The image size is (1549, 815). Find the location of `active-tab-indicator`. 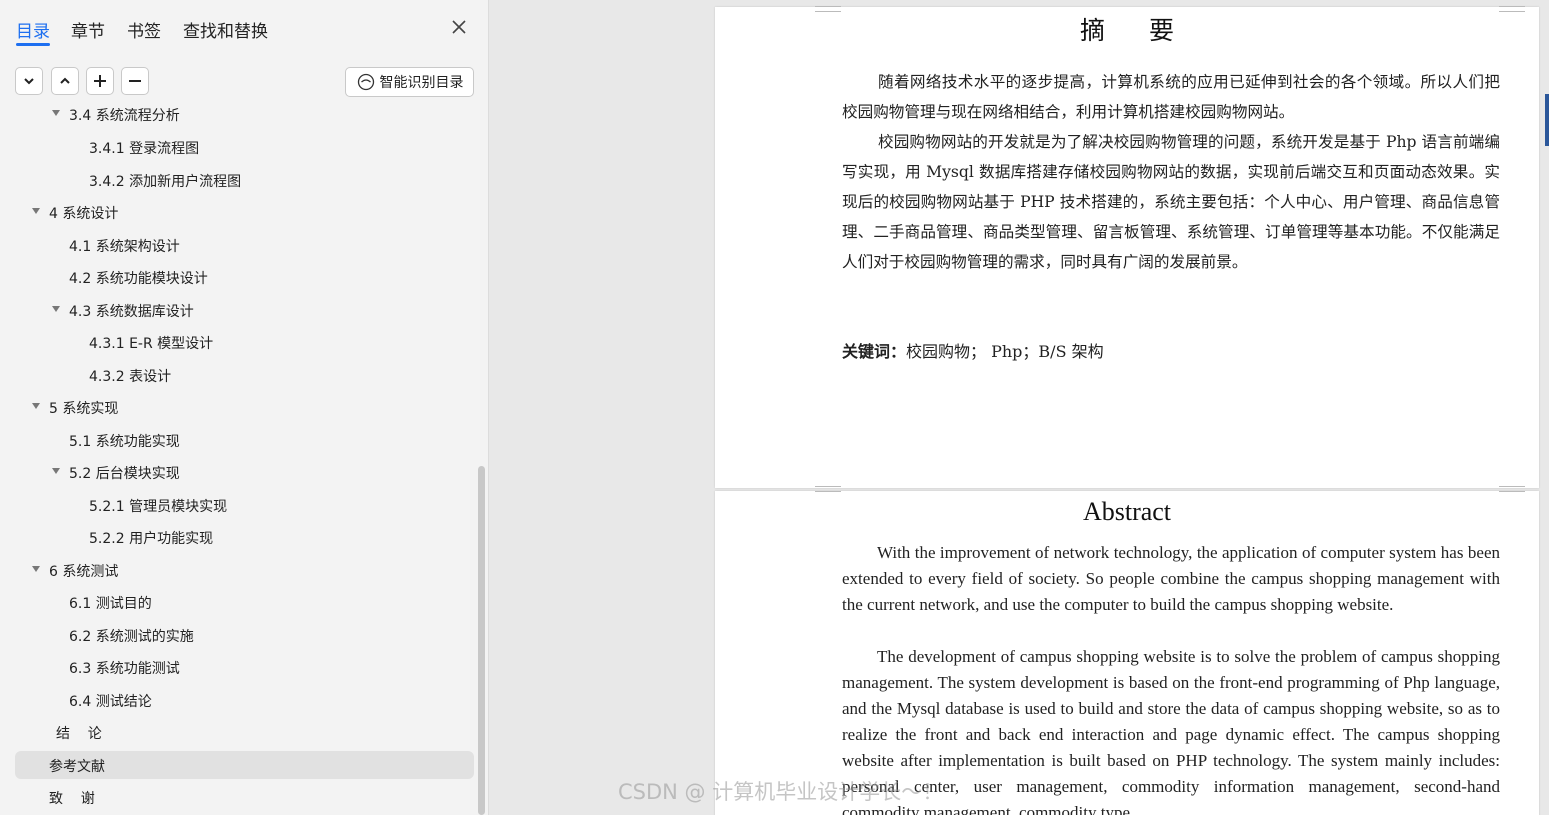

active-tab-indicator is located at coordinates (33, 44).